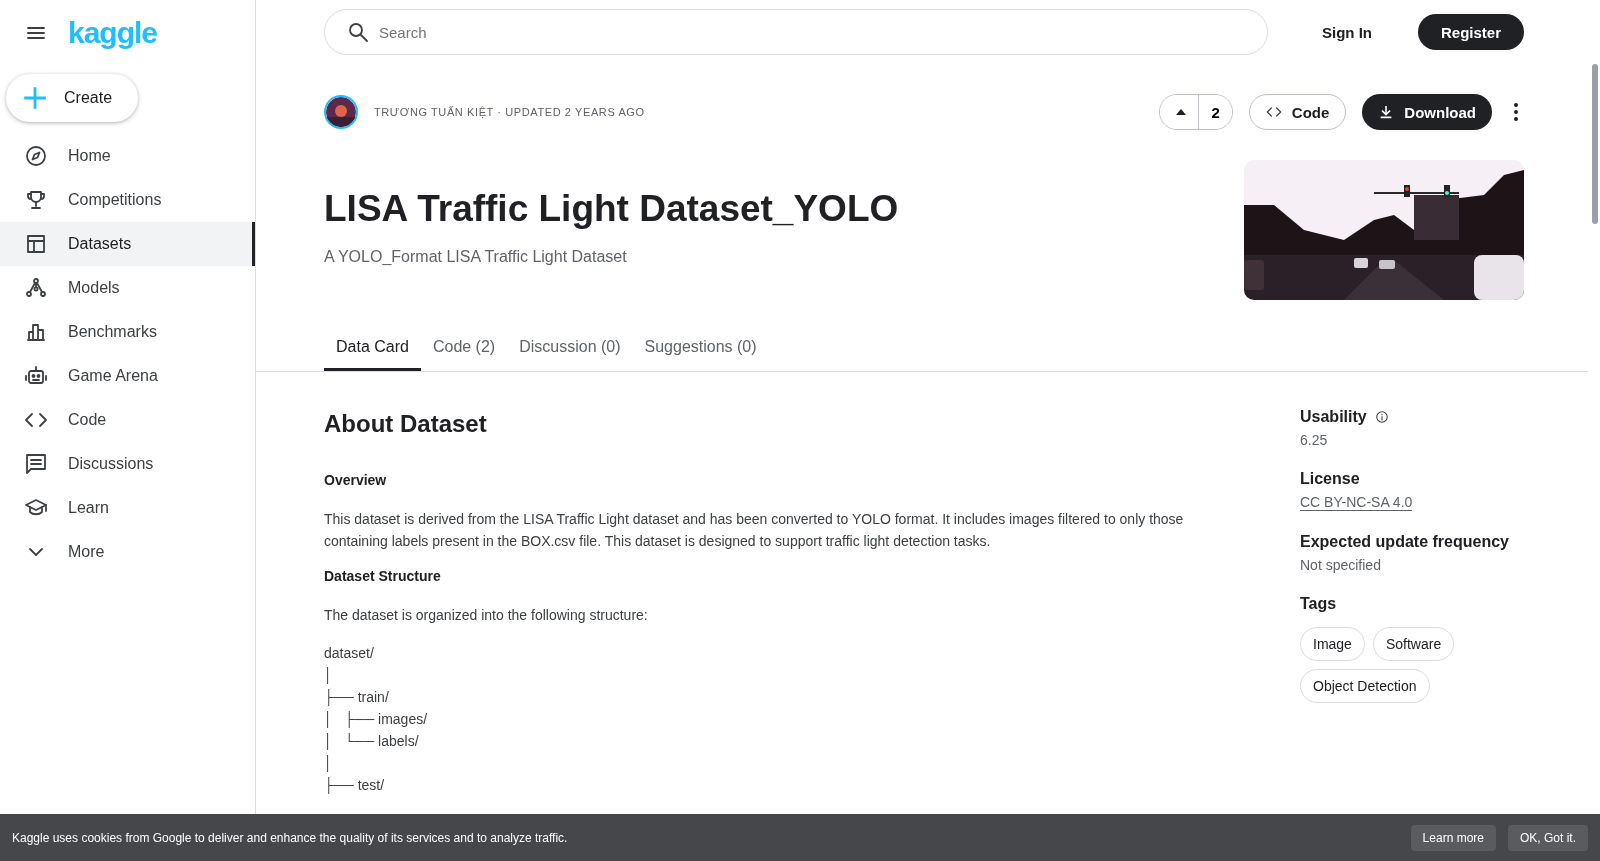 This screenshot has width=1600, height=861. Describe the element at coordinates (1347, 32) in the screenshot. I see `sign-in-button: Sign In` at that location.